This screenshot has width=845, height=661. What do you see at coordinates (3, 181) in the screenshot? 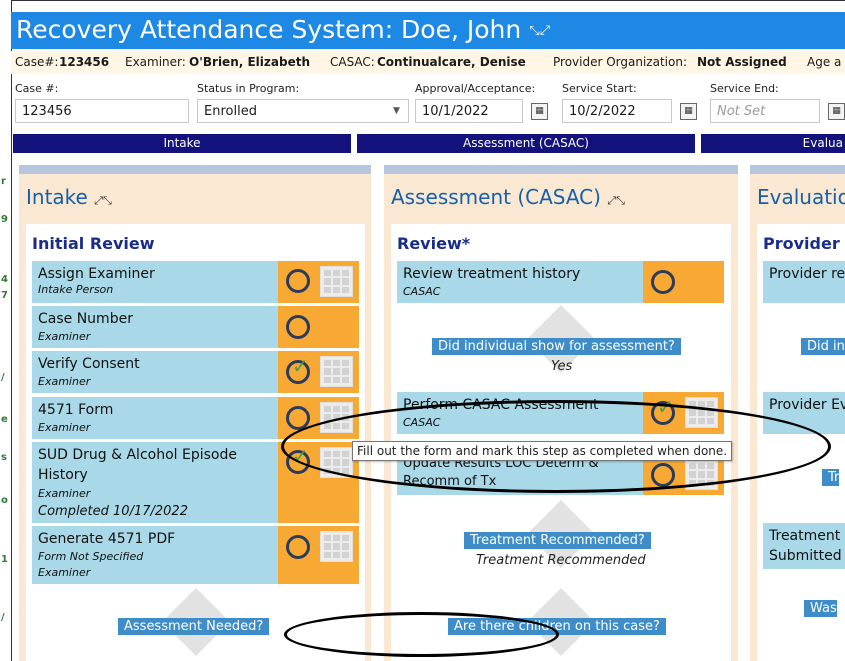
I see `gutter-mark: r` at bounding box center [3, 181].